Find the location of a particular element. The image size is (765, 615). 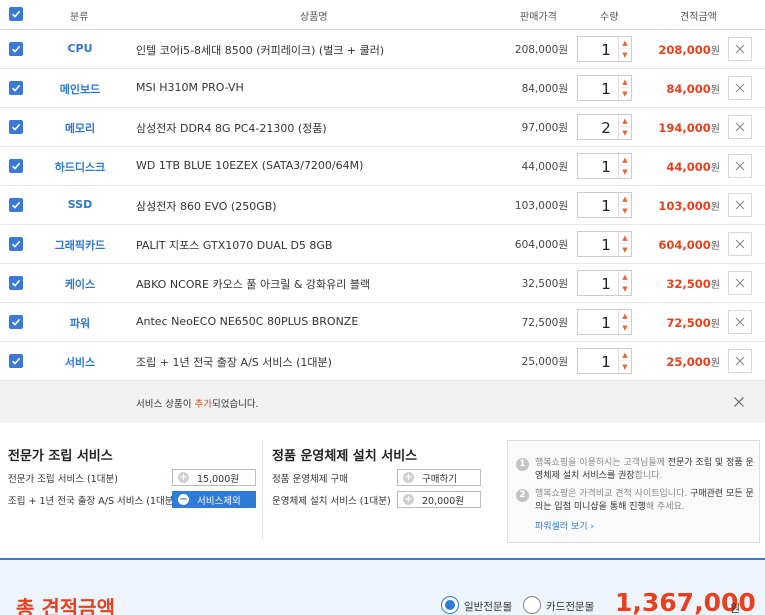

row-product-name: 삼성전자 860 EVO (250GB) is located at coordinates (206, 206).